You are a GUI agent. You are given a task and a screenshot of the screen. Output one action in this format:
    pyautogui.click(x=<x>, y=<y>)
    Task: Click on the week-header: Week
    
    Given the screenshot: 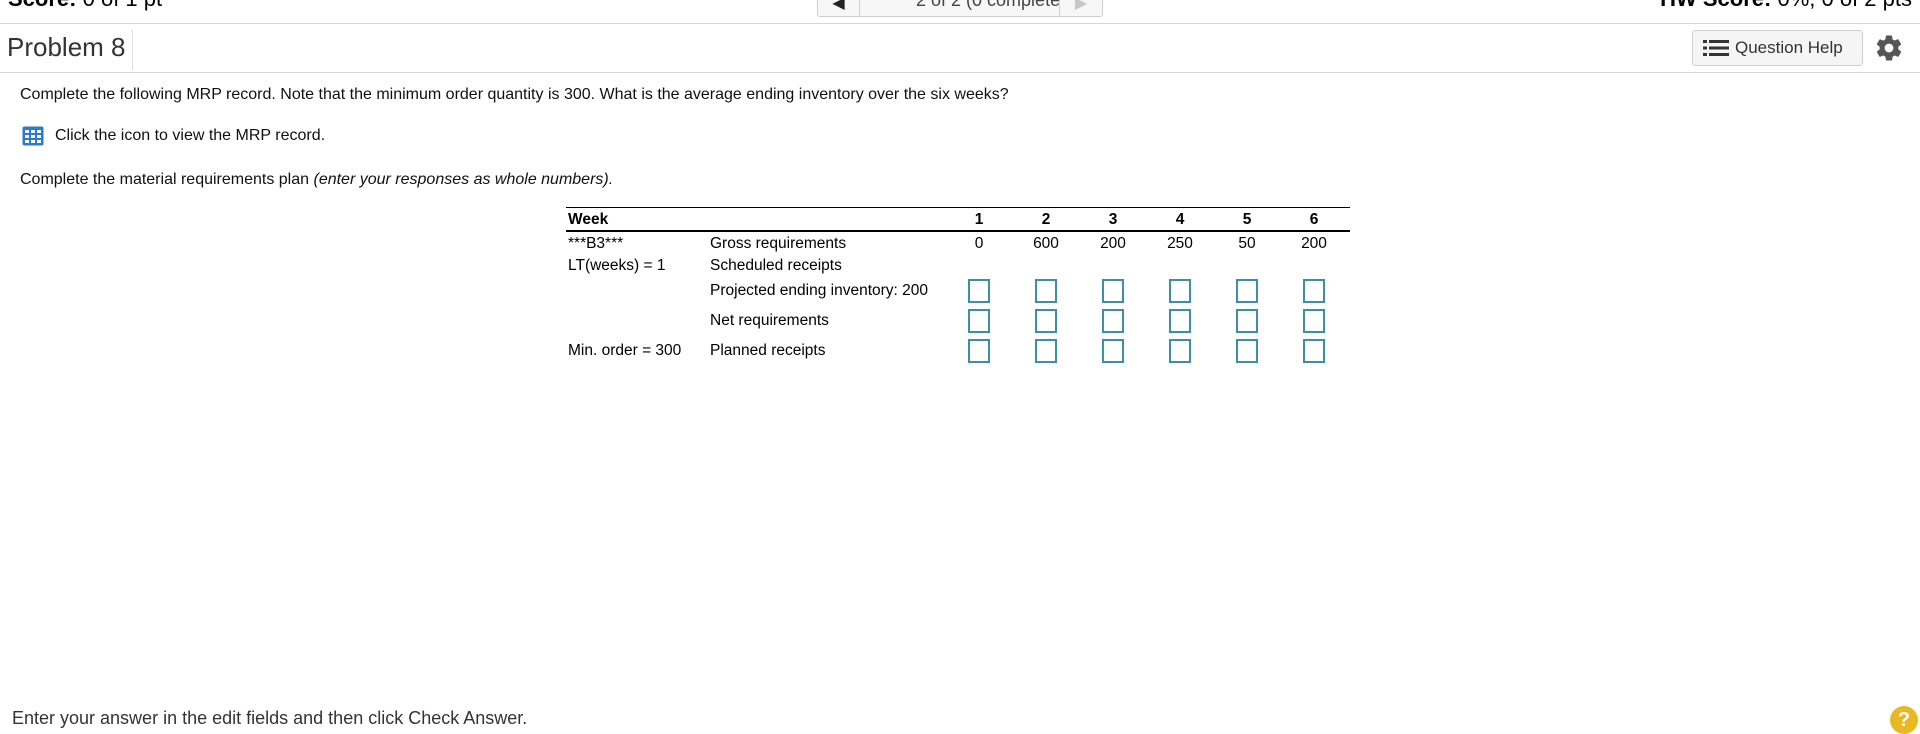 What is the action you would take?
    pyautogui.click(x=588, y=219)
    